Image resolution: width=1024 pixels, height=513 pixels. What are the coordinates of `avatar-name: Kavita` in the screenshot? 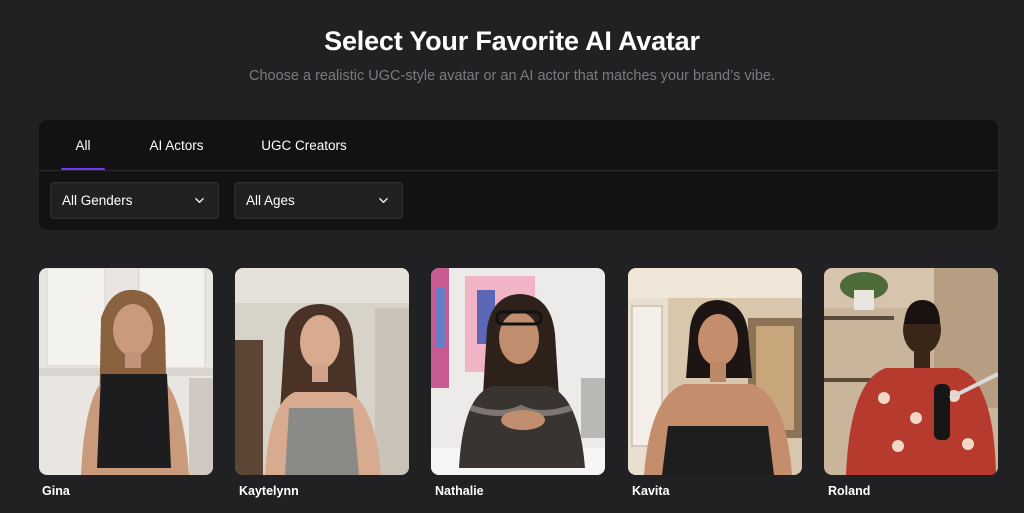 It's located at (651, 491).